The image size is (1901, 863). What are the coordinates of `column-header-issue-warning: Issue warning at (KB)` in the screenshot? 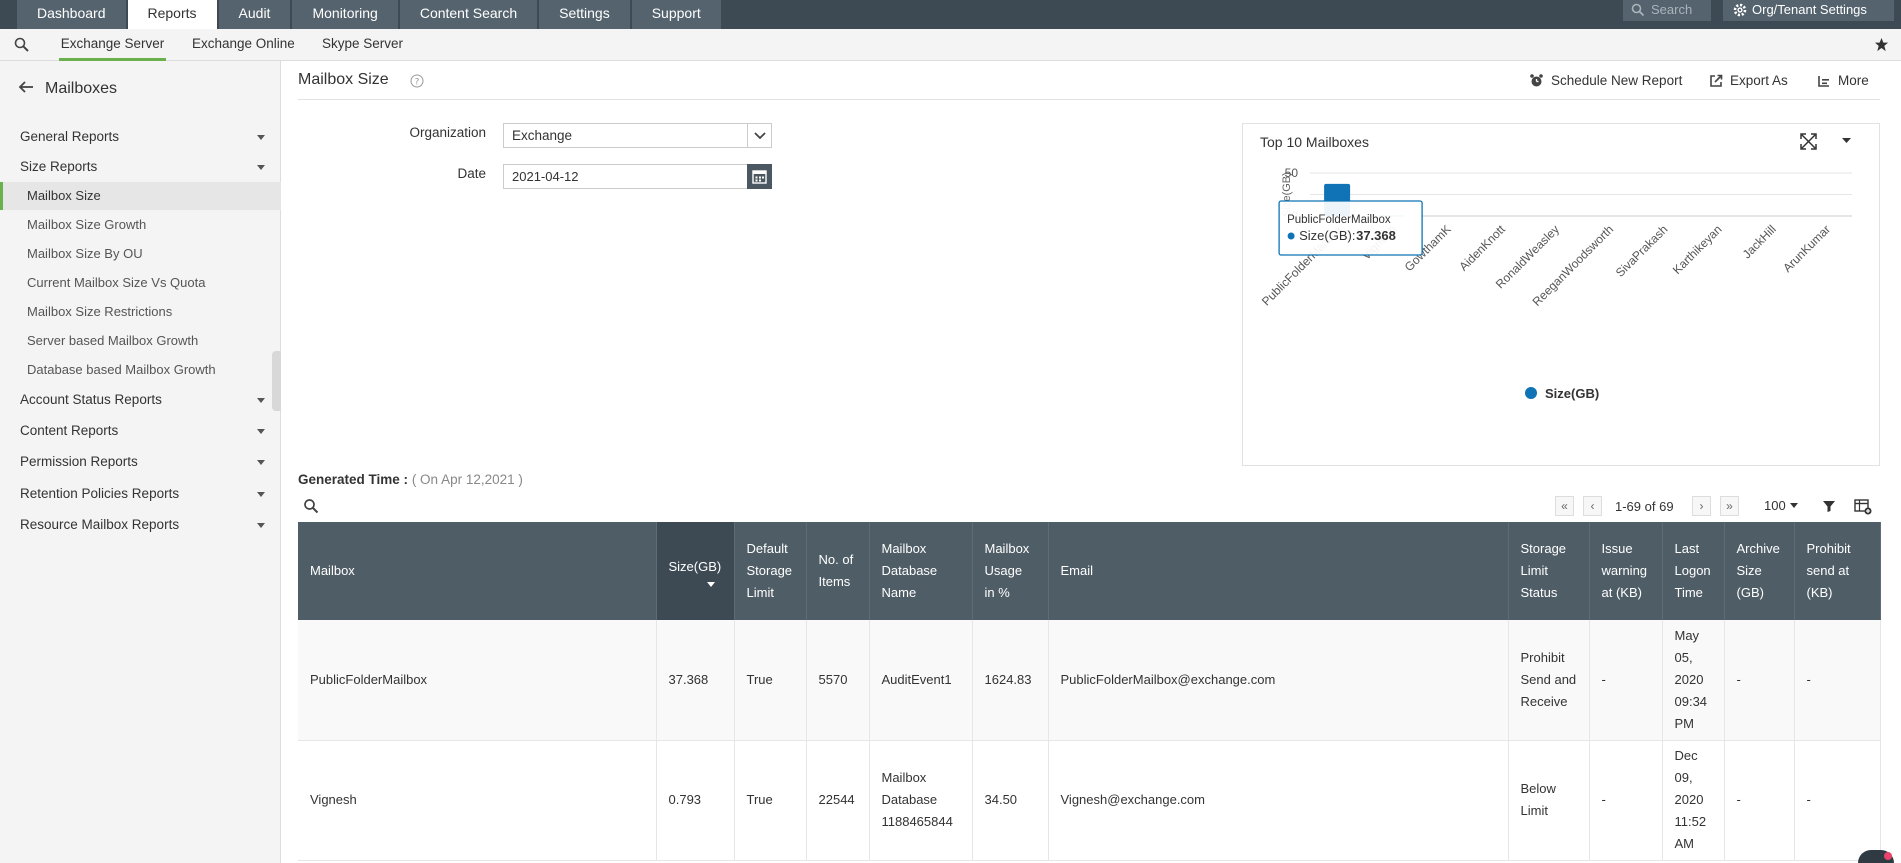 It's located at (1626, 571).